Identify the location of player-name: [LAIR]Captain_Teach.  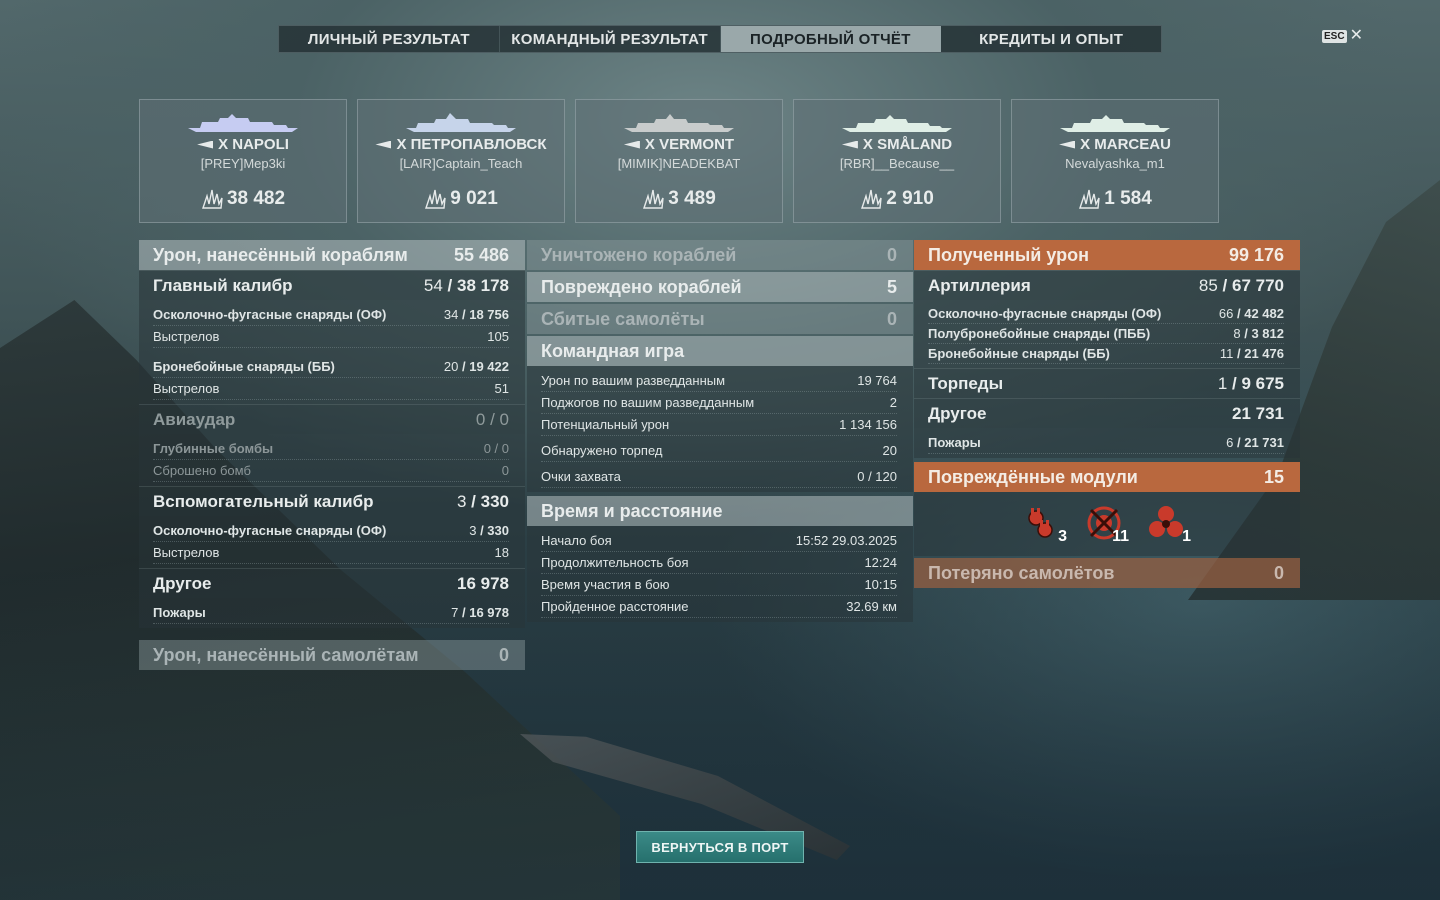
(461, 163).